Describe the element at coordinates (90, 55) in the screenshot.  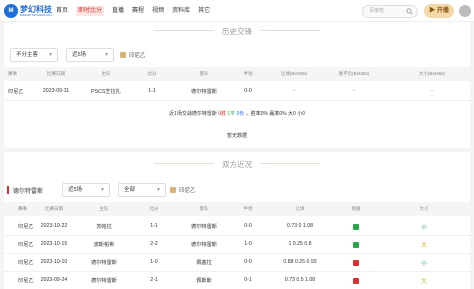
I see `match-count-dropdown: 近5场 ▼` at that location.